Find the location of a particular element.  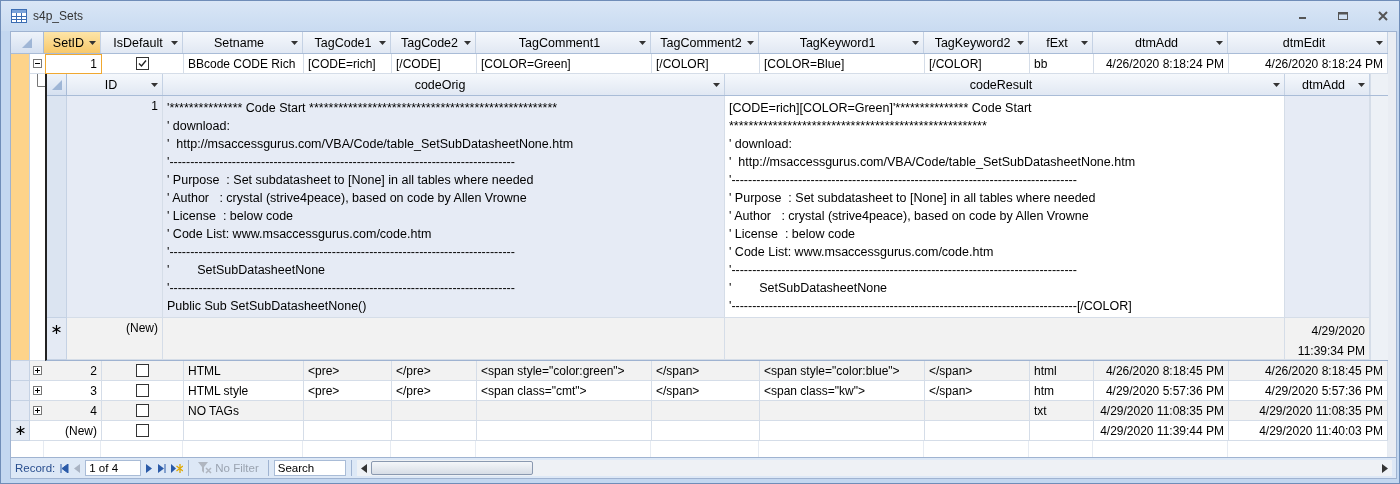

search-field: Search is located at coordinates (309, 468).